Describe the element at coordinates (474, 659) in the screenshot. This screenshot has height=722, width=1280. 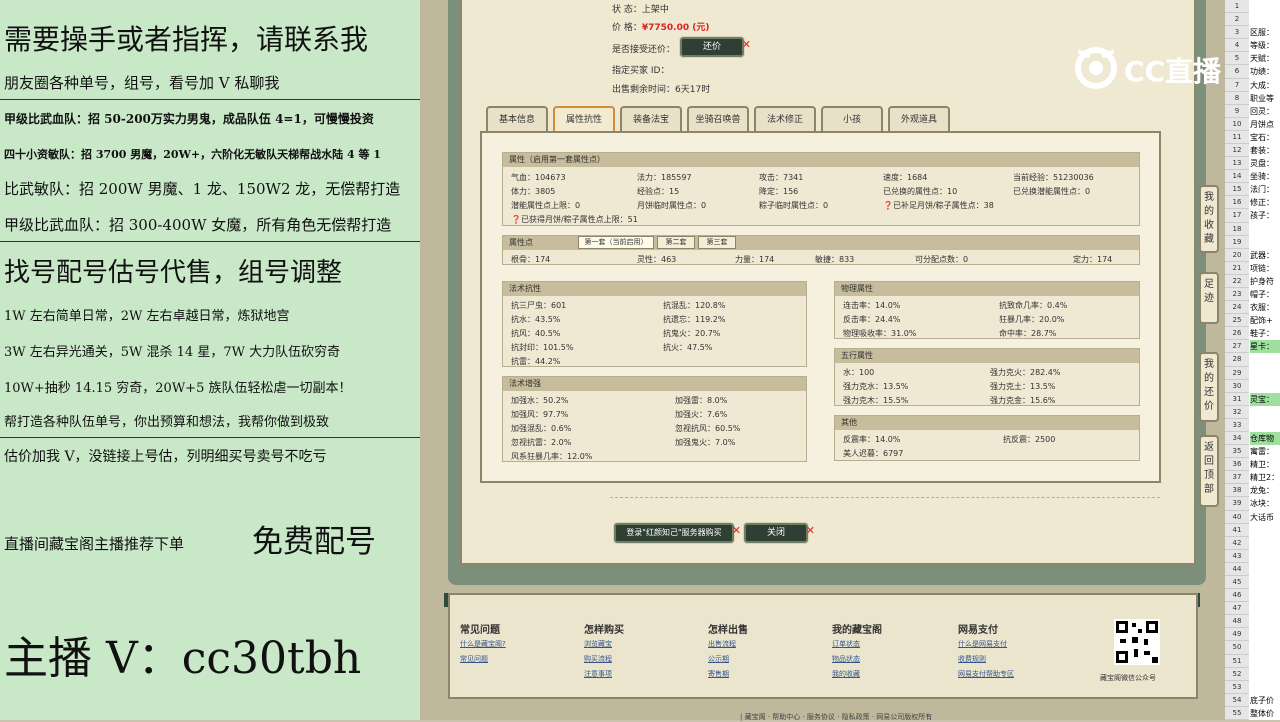
I see `footer-link: 常见问题` at that location.